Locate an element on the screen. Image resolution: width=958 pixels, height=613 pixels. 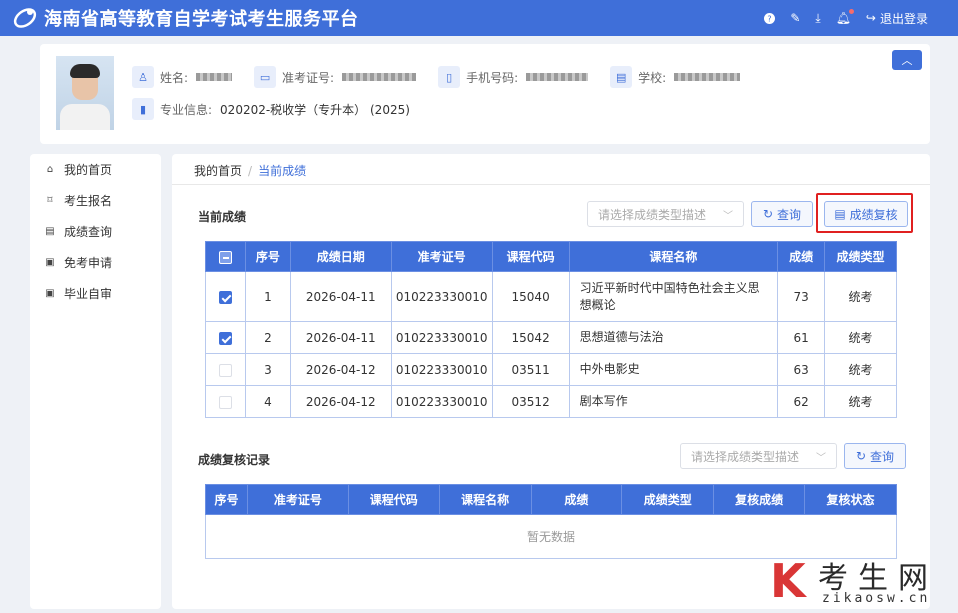
name-label: 姓名: is located at coordinates (174, 77).